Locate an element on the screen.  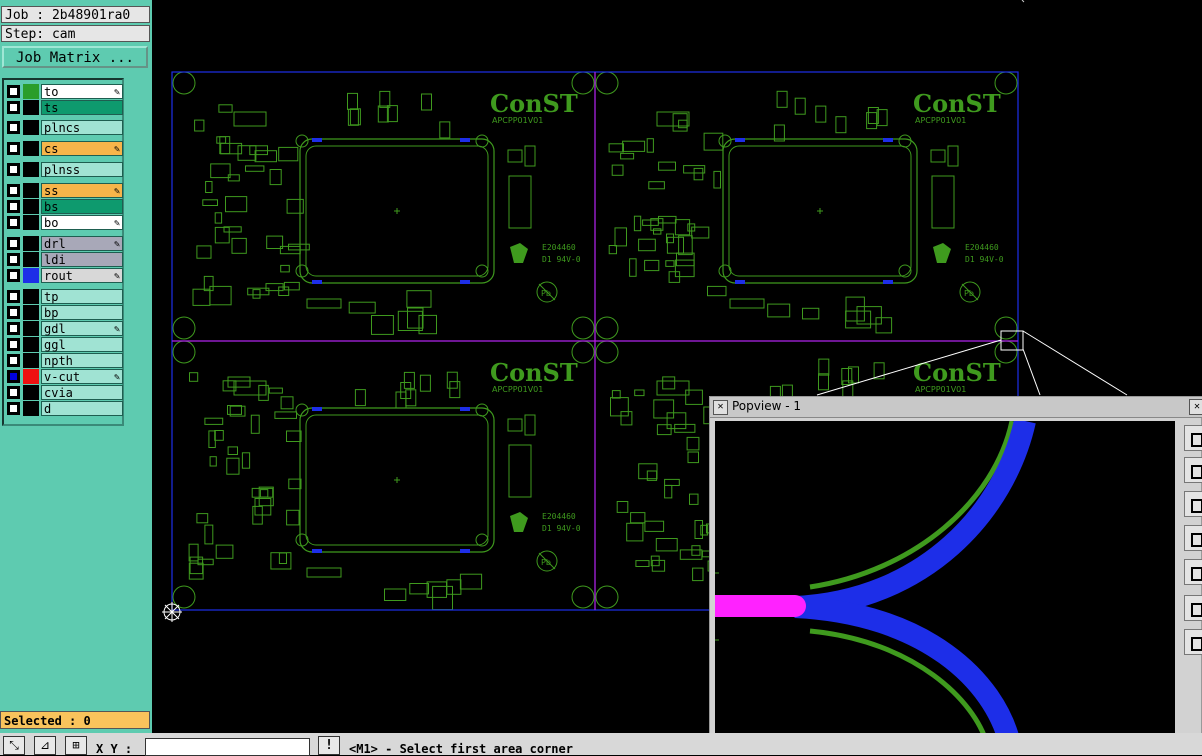
layer-row-bs: bs is located at coordinates (65, 206).